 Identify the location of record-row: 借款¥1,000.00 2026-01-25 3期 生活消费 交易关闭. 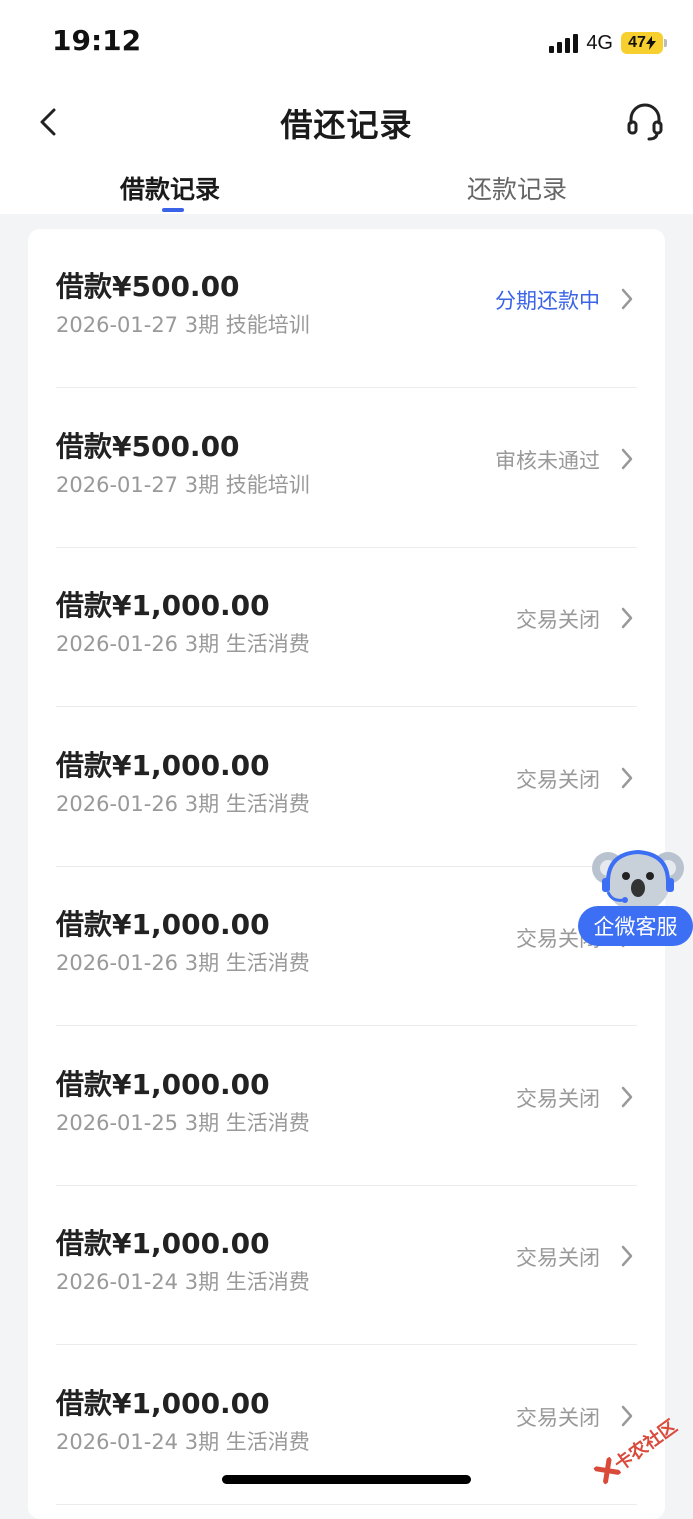
(346, 1106).